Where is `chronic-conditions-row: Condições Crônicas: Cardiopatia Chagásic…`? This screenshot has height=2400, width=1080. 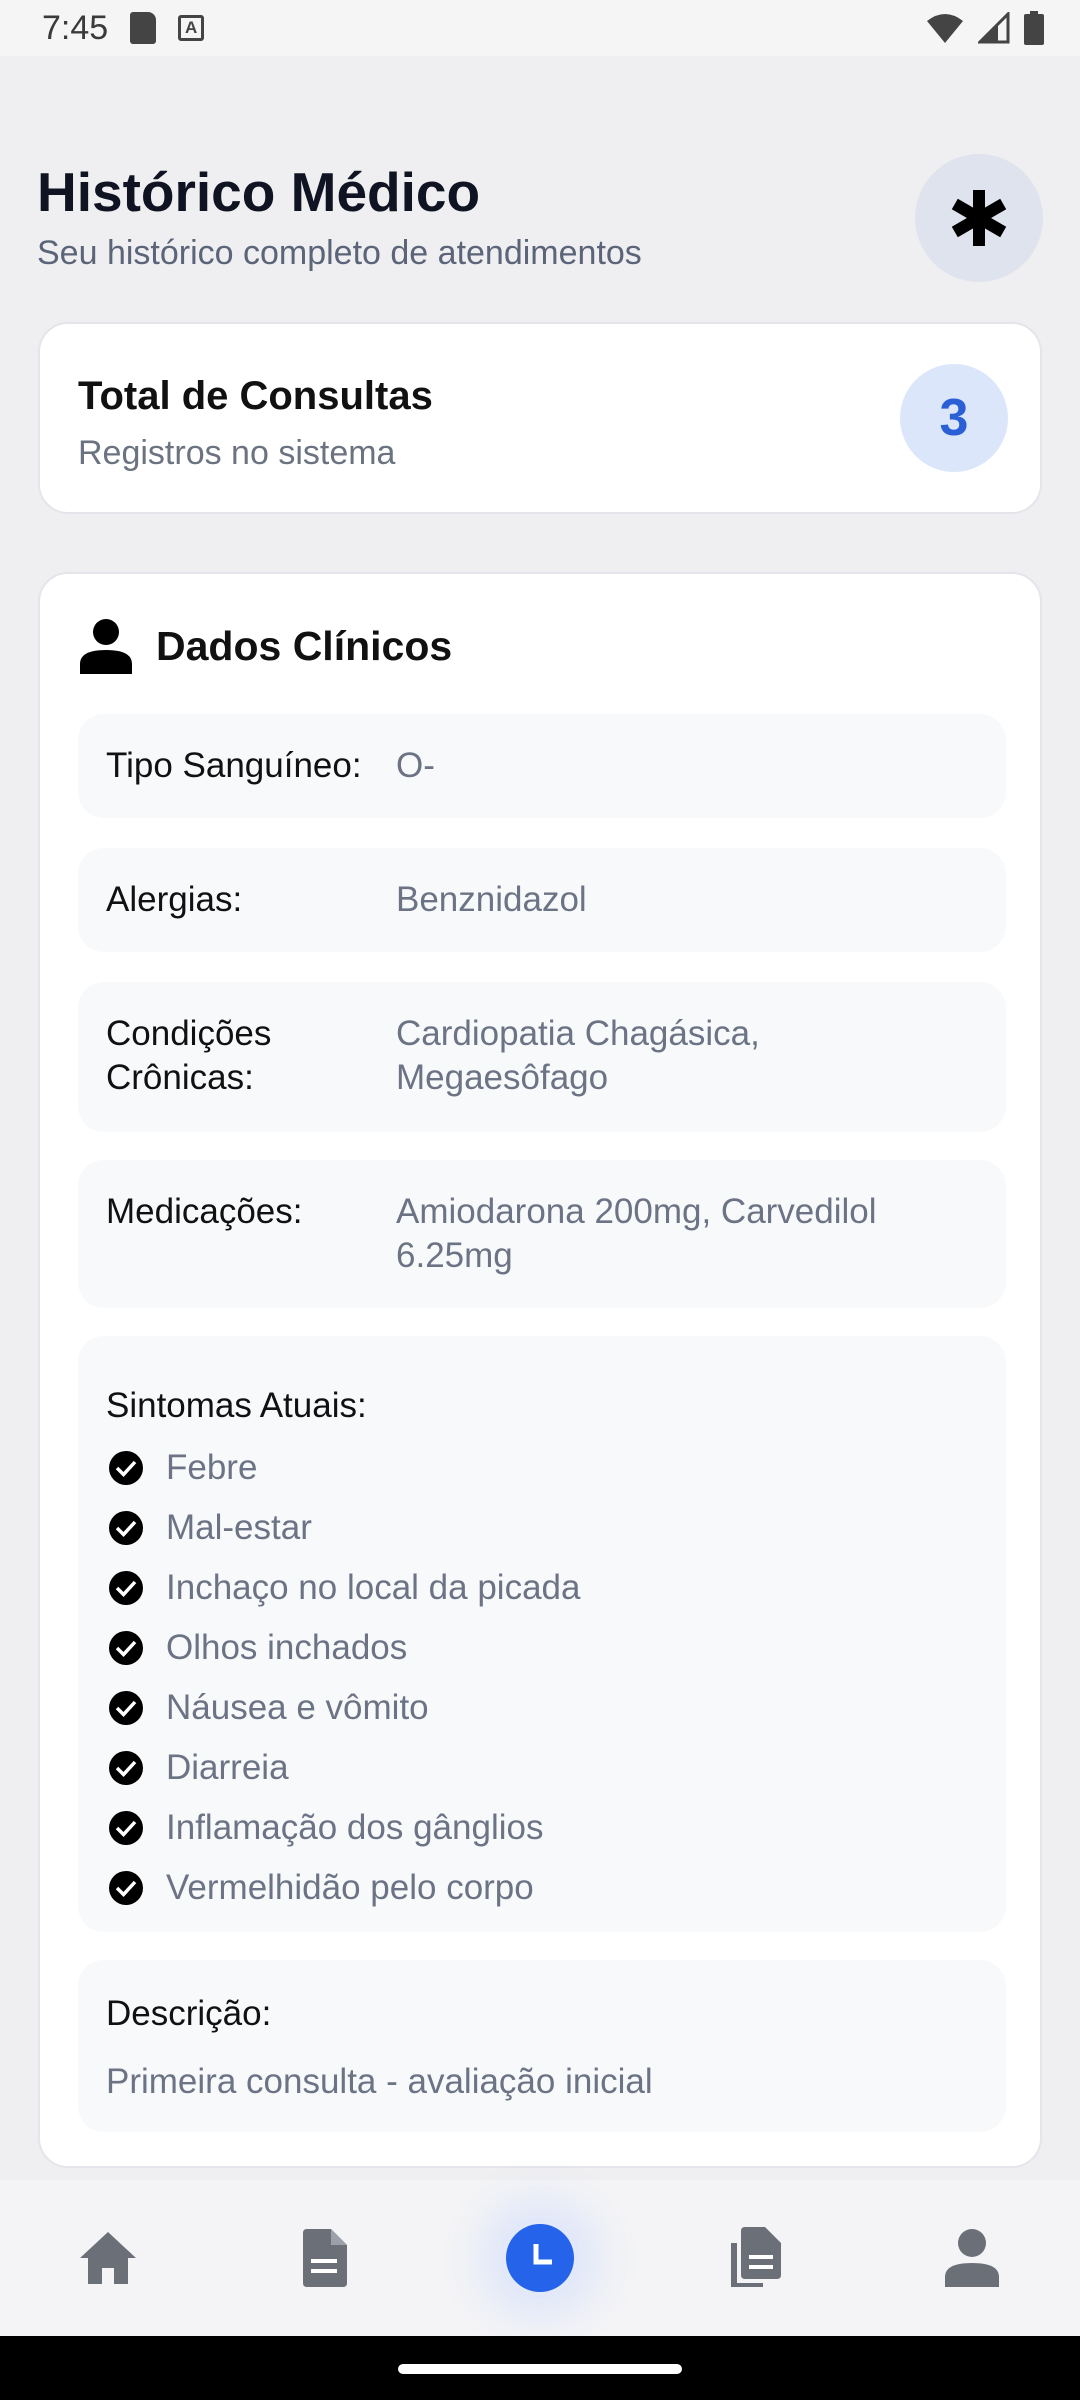 chronic-conditions-row: Condições Crônicas: Cardiopatia Chagásic… is located at coordinates (542, 1057).